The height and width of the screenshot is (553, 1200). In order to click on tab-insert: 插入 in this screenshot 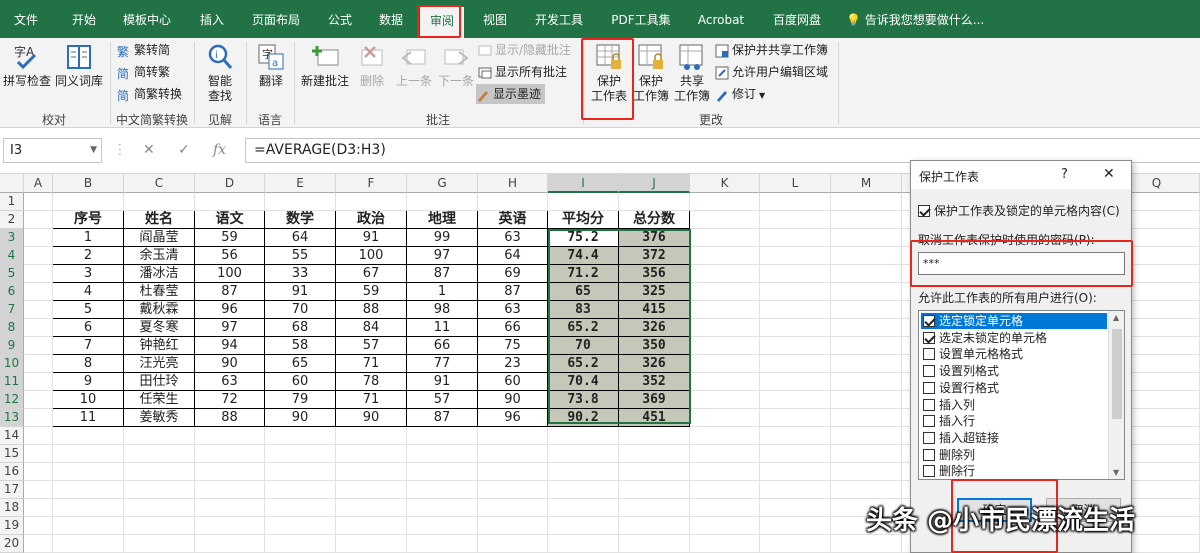, I will do `click(212, 20)`.